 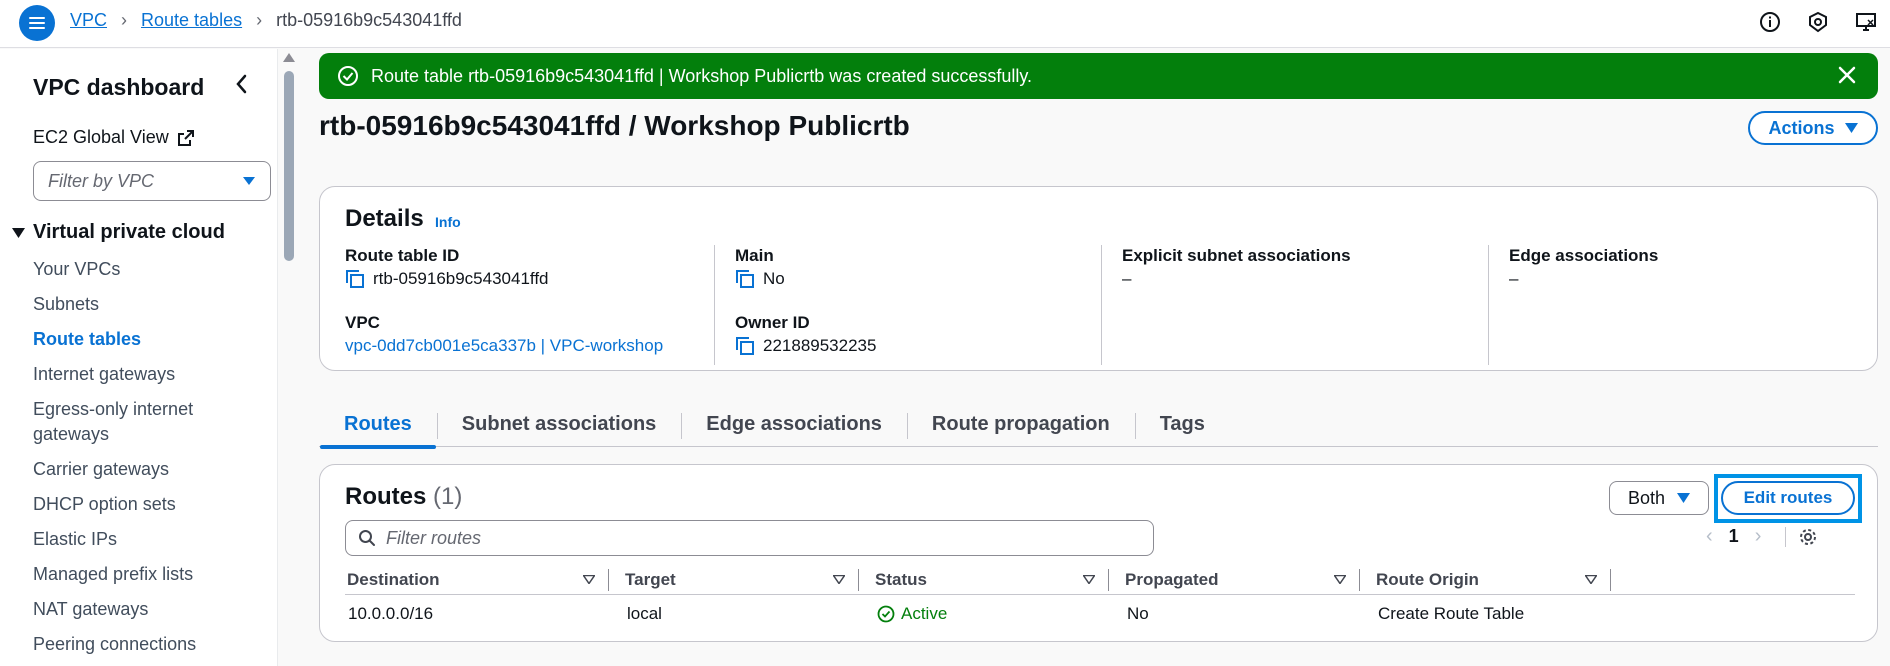 I want to click on details-column-2: Main No Owner ID 221889532235, so click(x=895, y=305).